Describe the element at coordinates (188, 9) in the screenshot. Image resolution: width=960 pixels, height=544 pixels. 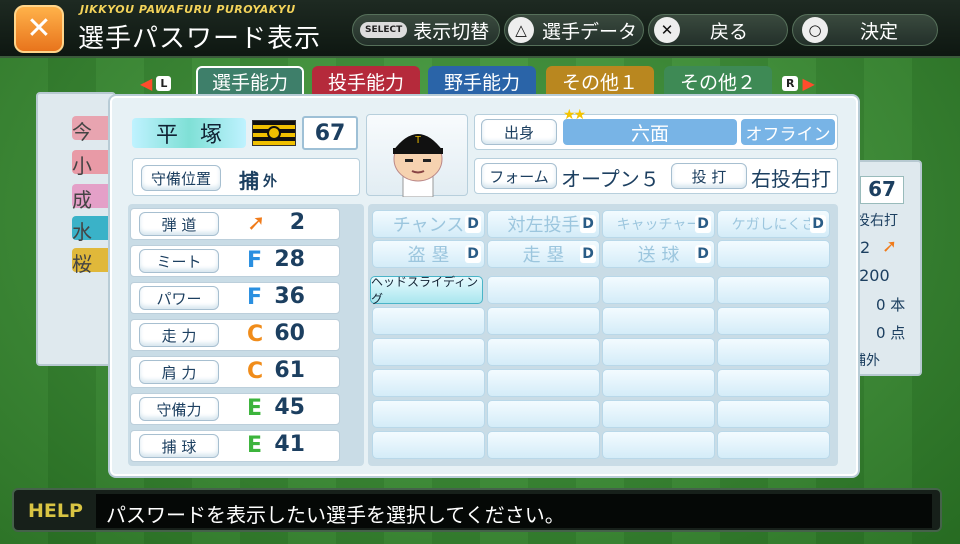
I see `game-subtitle: JIKKYOU PAWAFURU PUROYAKYU` at that location.